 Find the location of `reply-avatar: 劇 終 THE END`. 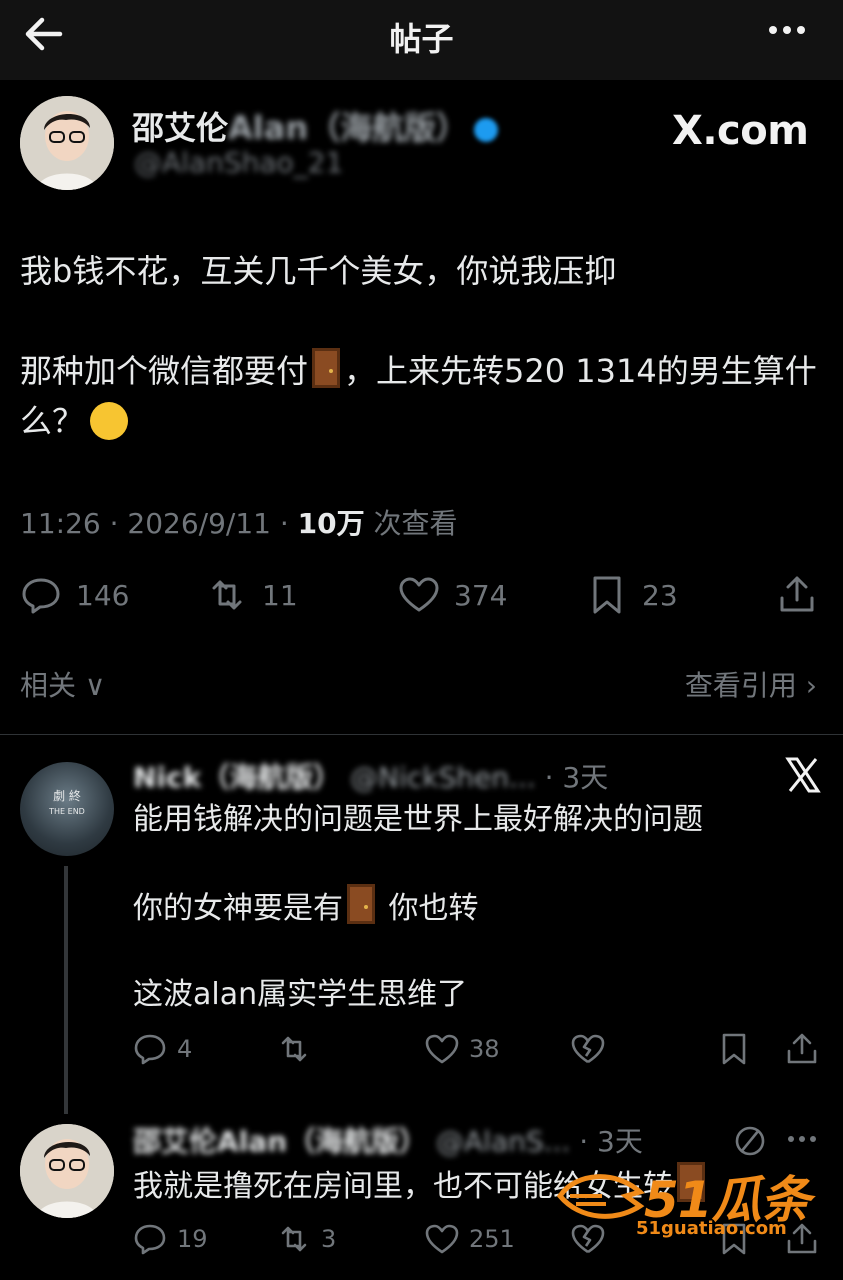

reply-avatar: 劇 終 THE END is located at coordinates (67, 809).